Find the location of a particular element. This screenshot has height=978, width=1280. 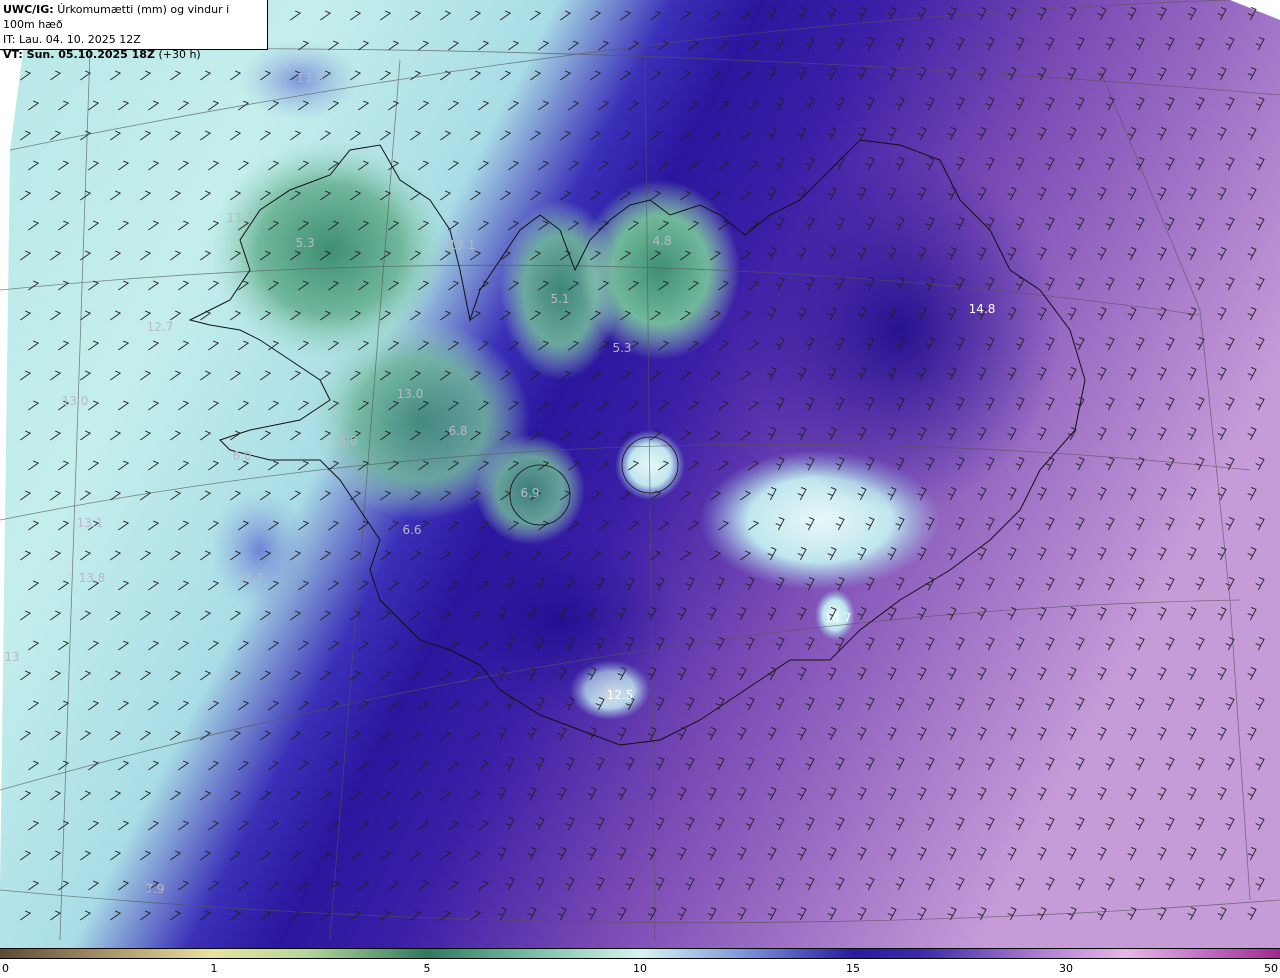

precip-value-label: 6.0 is located at coordinates (241, 456).